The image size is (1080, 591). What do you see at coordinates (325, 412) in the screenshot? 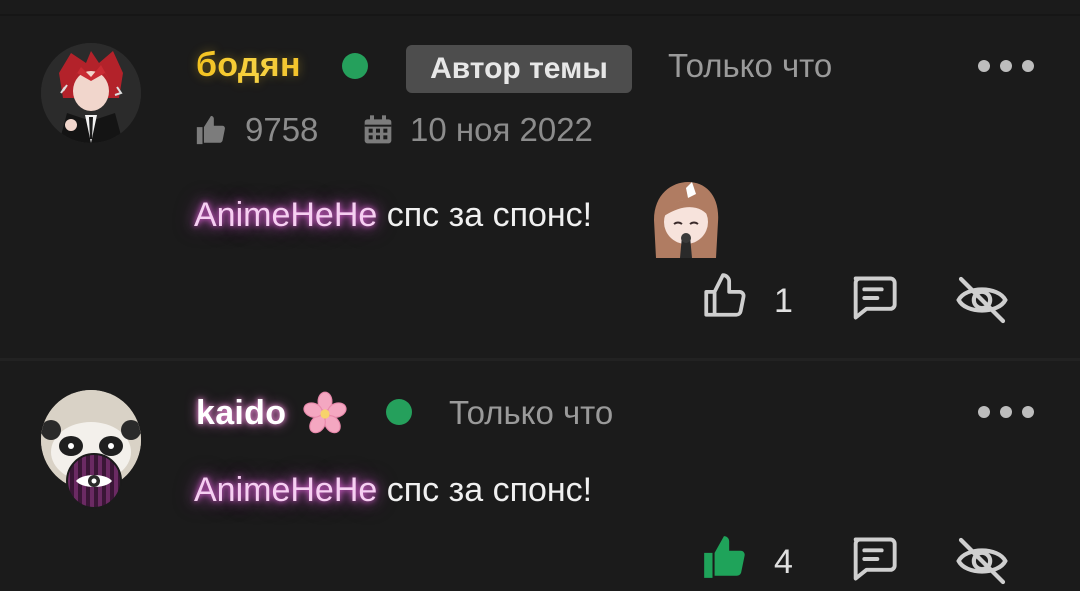
I see `sakura-icon` at bounding box center [325, 412].